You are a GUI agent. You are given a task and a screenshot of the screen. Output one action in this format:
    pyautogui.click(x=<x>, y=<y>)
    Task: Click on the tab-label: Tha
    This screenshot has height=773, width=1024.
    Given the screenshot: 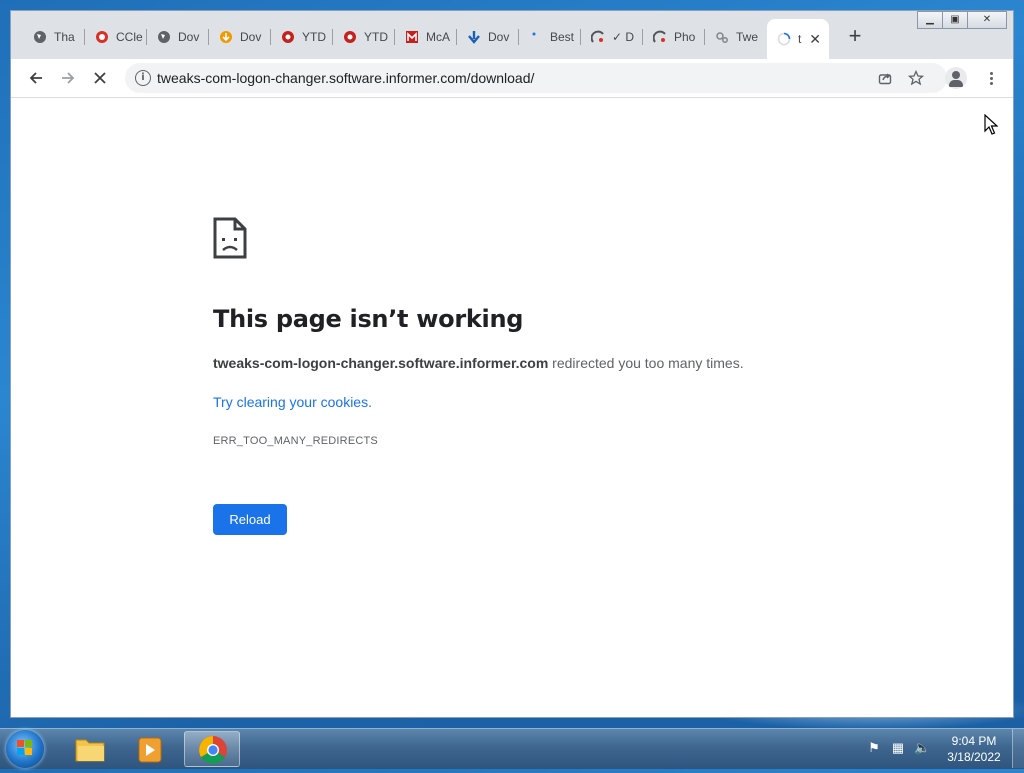 What is the action you would take?
    pyautogui.click(x=64, y=37)
    